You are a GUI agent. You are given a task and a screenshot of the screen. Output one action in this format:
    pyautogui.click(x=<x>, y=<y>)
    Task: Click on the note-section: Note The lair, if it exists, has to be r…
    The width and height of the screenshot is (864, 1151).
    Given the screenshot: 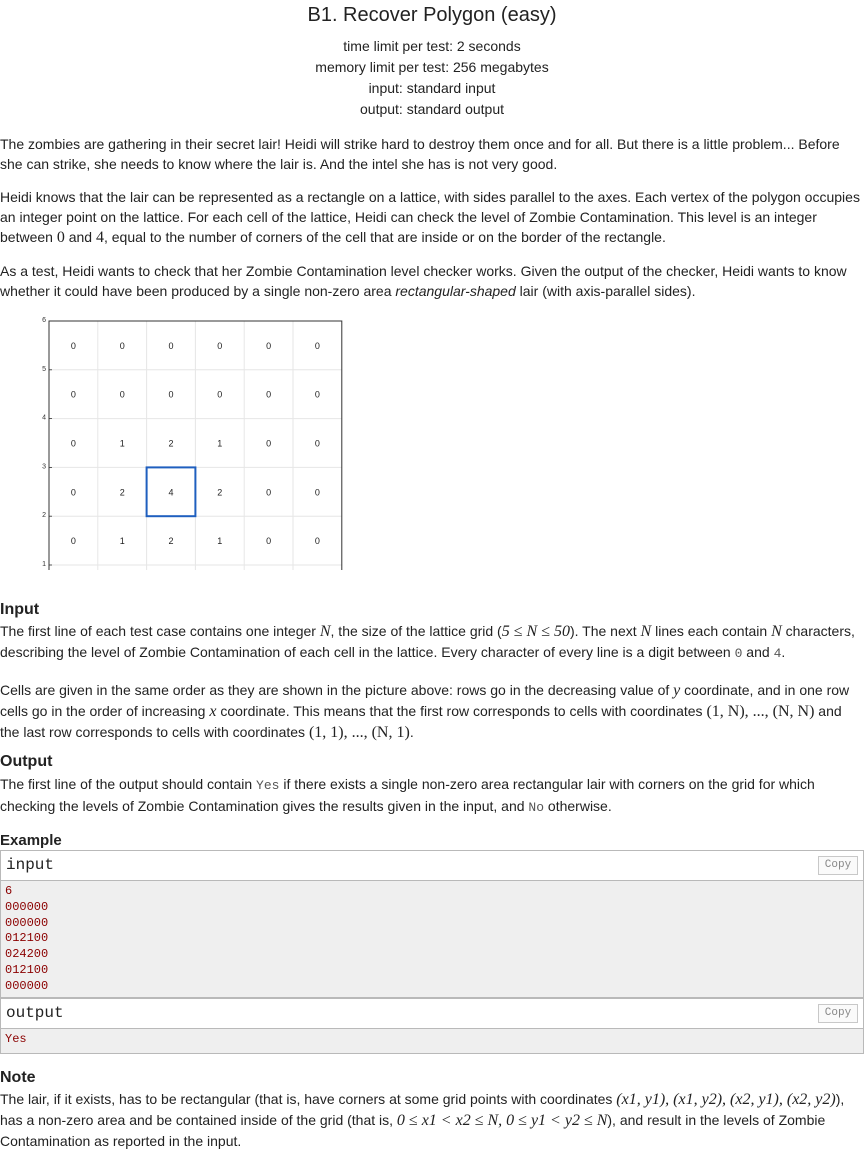 What is the action you would take?
    pyautogui.click(x=432, y=1110)
    